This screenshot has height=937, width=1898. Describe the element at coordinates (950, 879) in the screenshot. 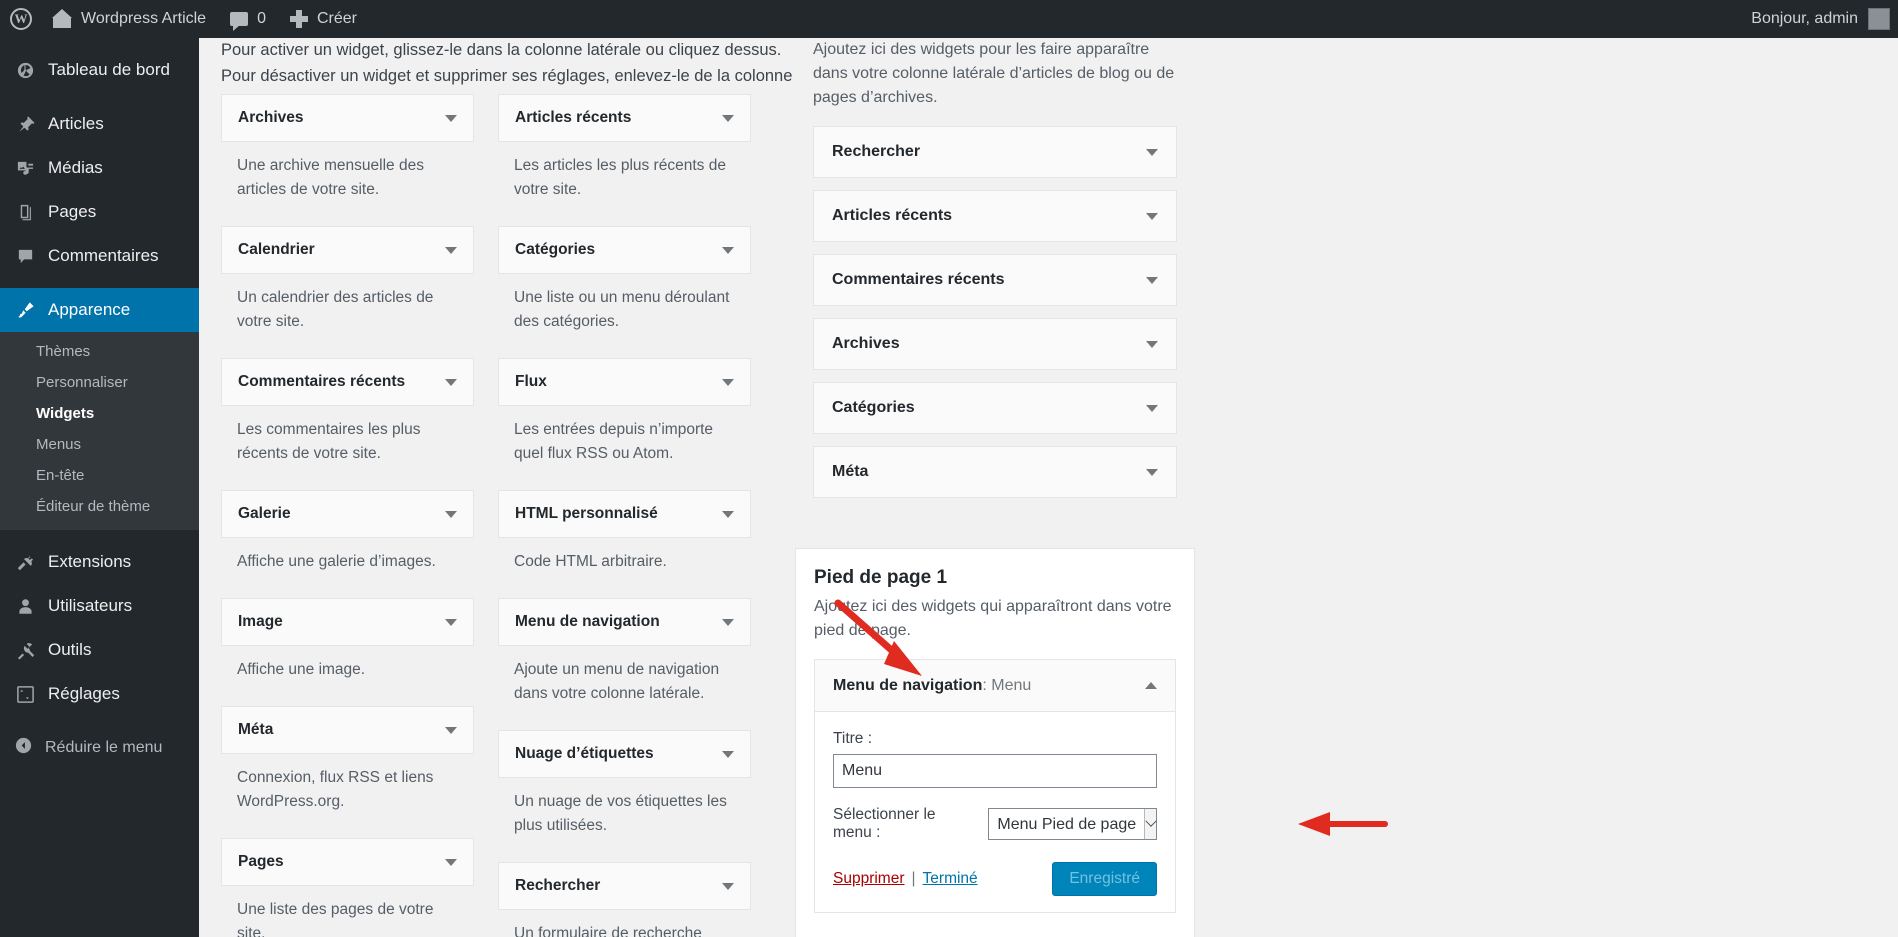

I see `close-widget-link: Terminé` at that location.